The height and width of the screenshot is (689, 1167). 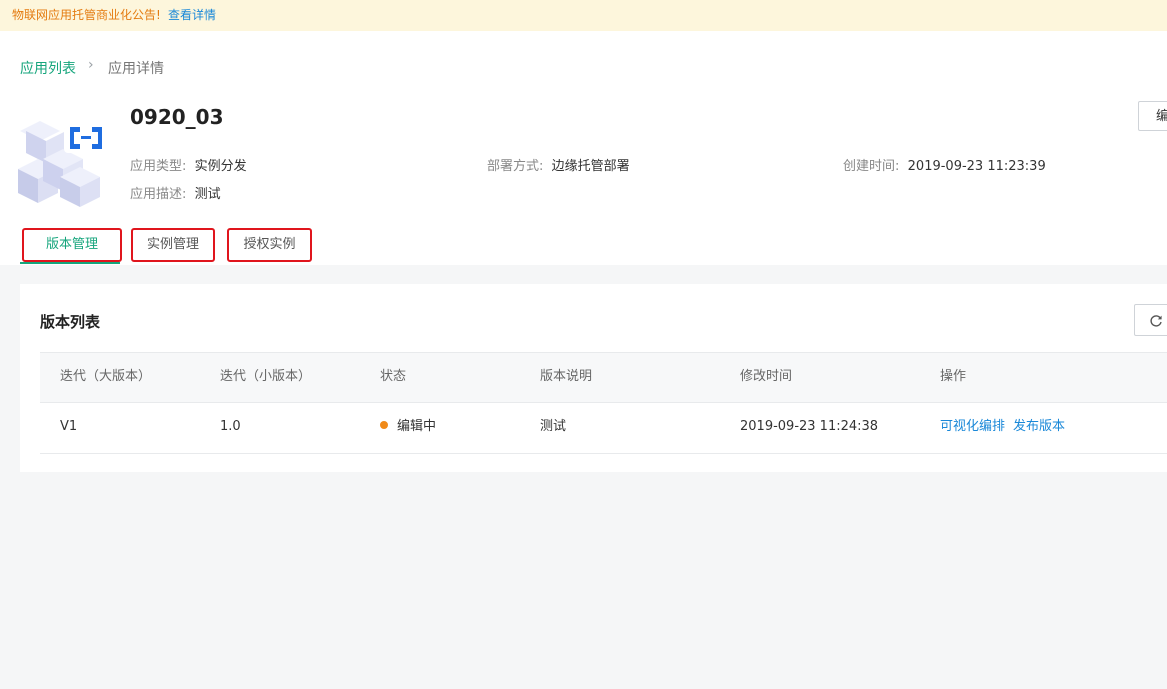 I want to click on column-header-actions: 操作, so click(x=953, y=376).